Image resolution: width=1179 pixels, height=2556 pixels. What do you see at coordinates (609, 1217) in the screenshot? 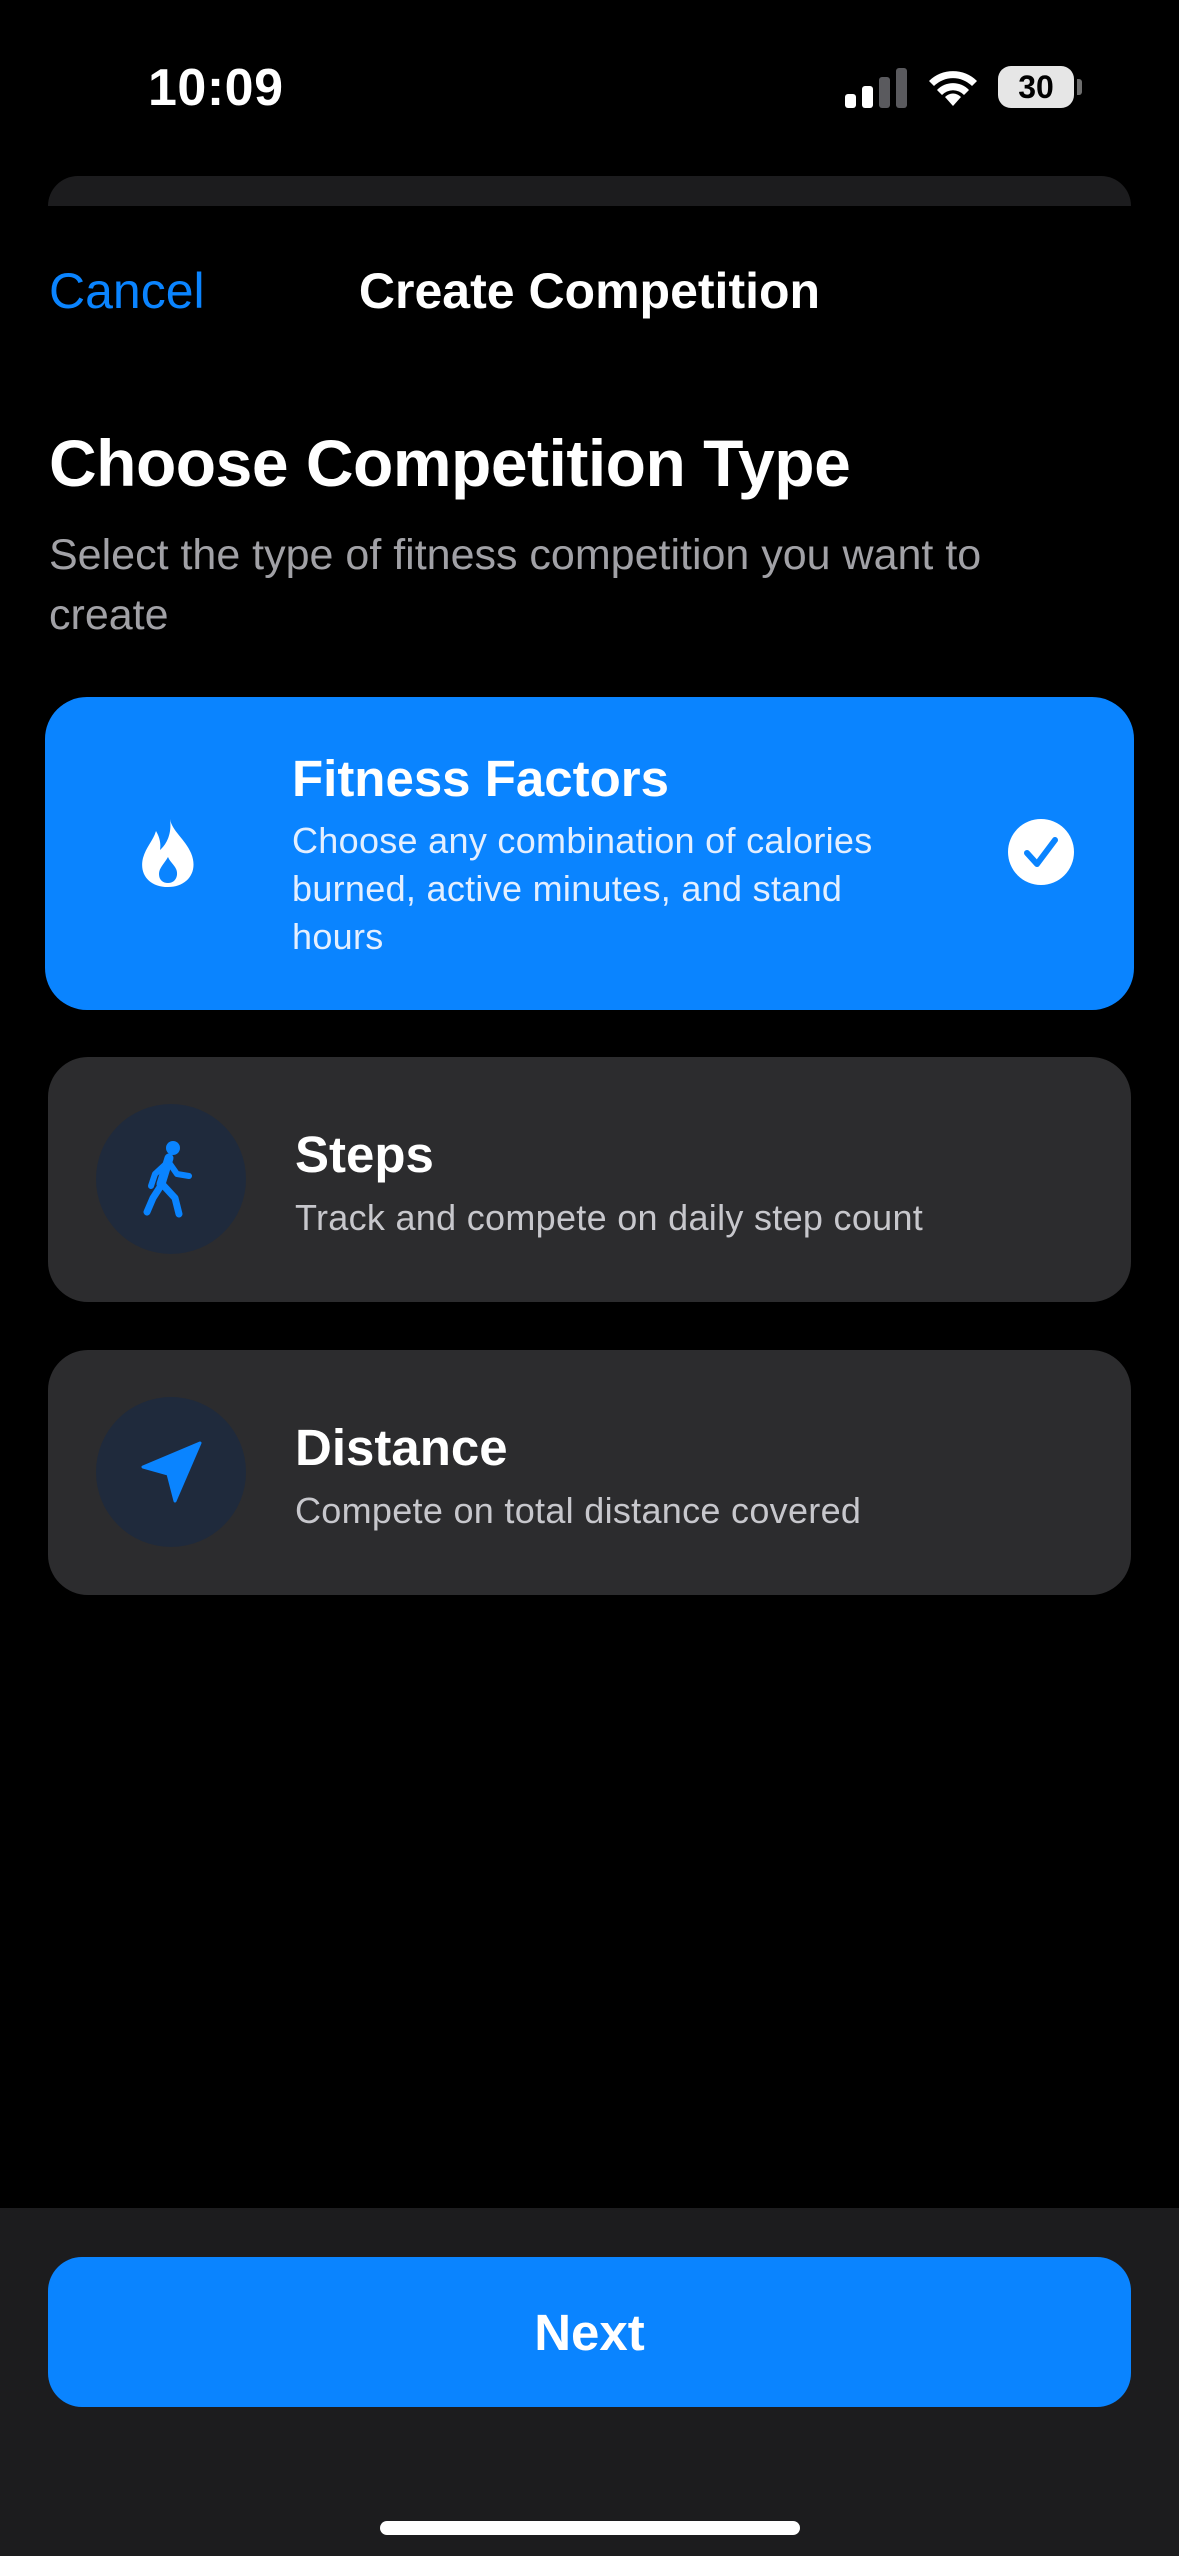
I see `option-description: Track and compete on daily step count` at bounding box center [609, 1217].